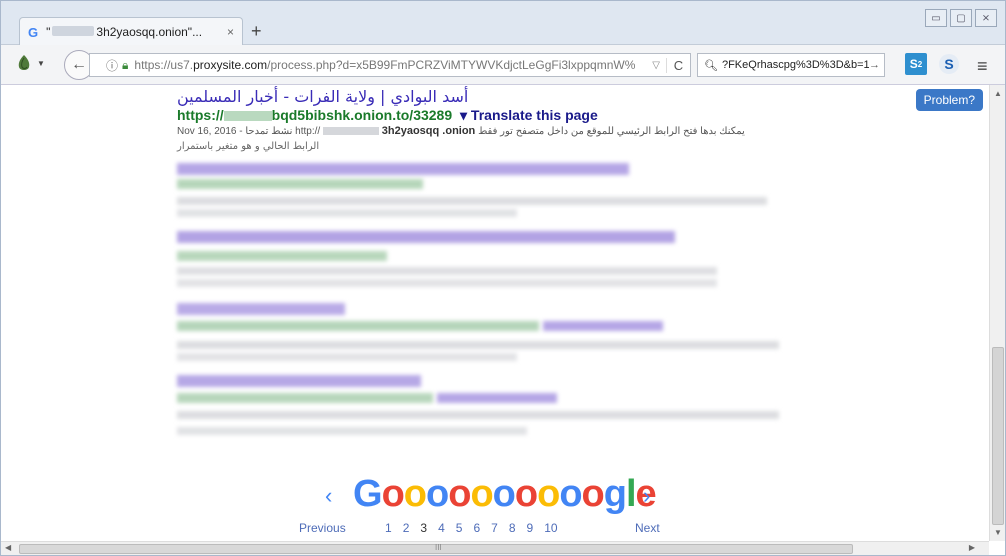 The height and width of the screenshot is (556, 1006). Describe the element at coordinates (936, 18) in the screenshot. I see `minimize-button: ▭` at that location.